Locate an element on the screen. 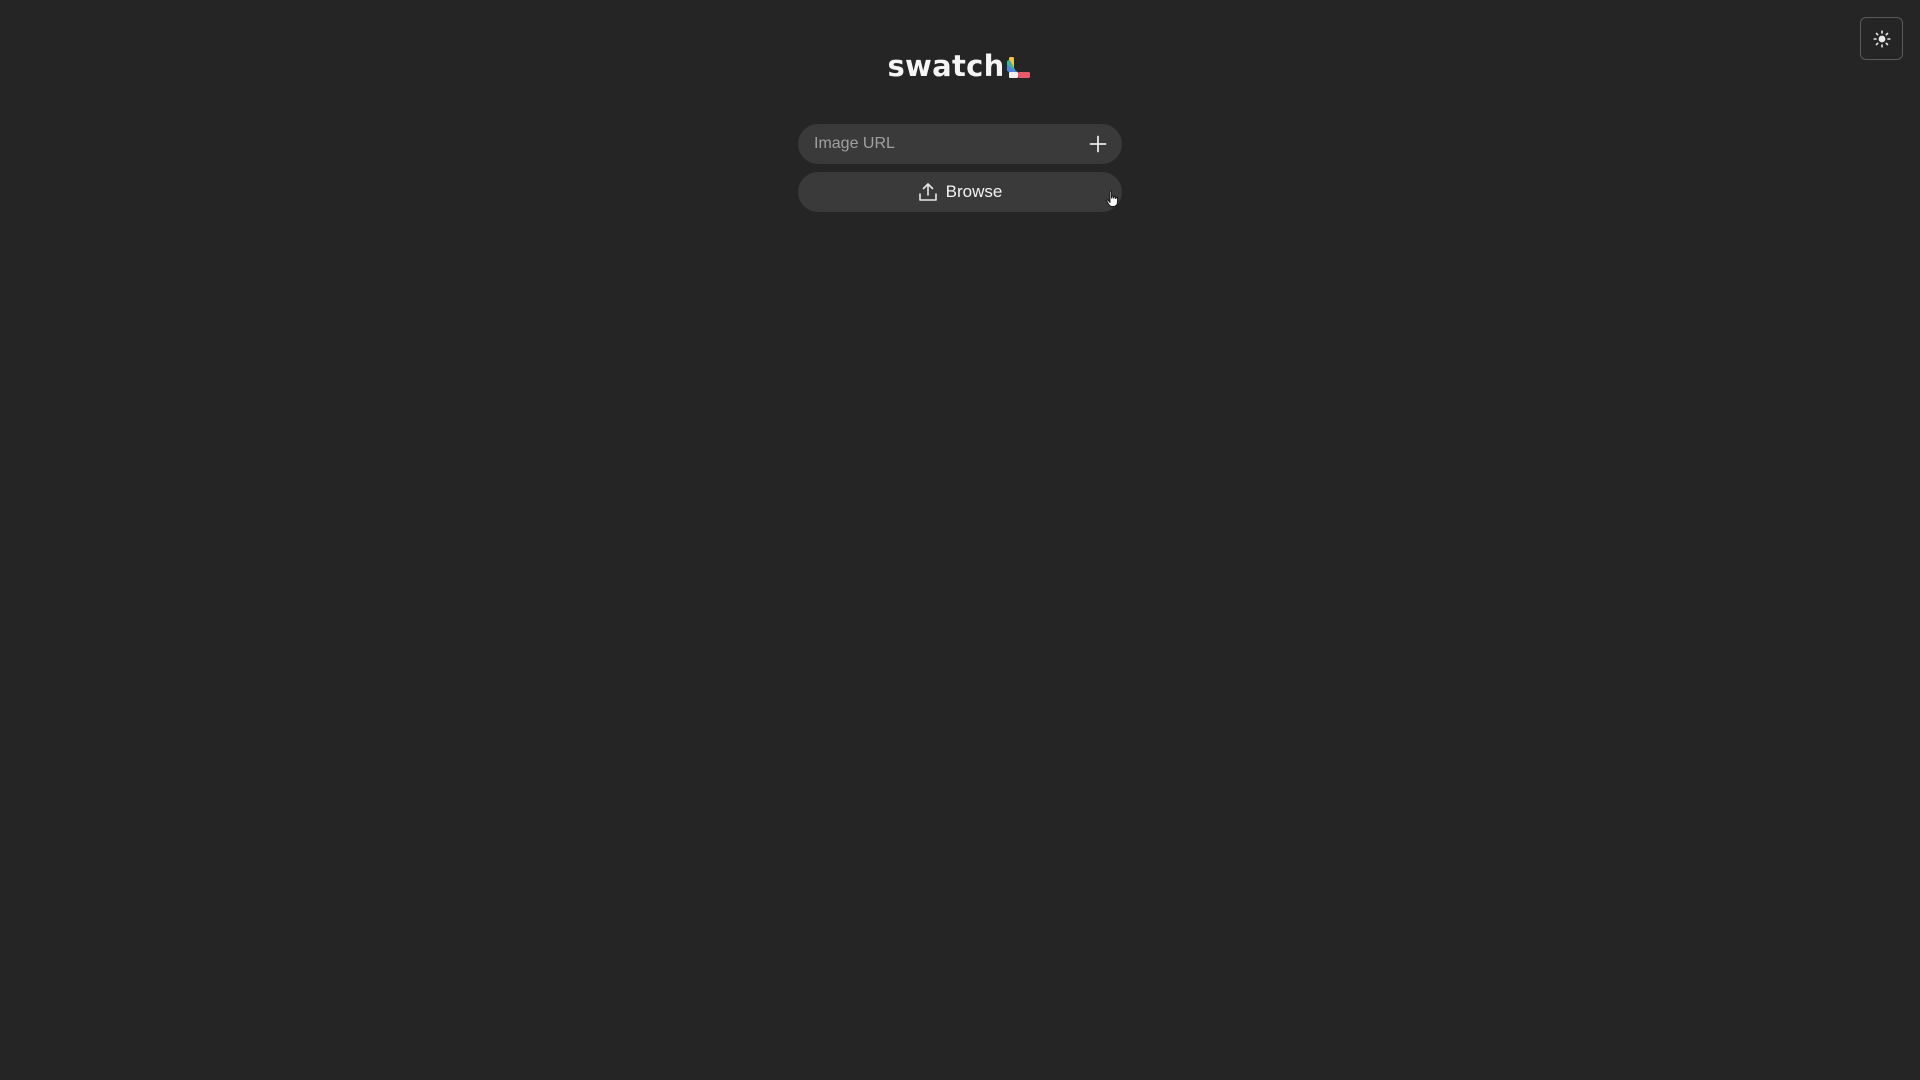 The width and height of the screenshot is (1920, 1080). logo: swatch is located at coordinates (959, 66).